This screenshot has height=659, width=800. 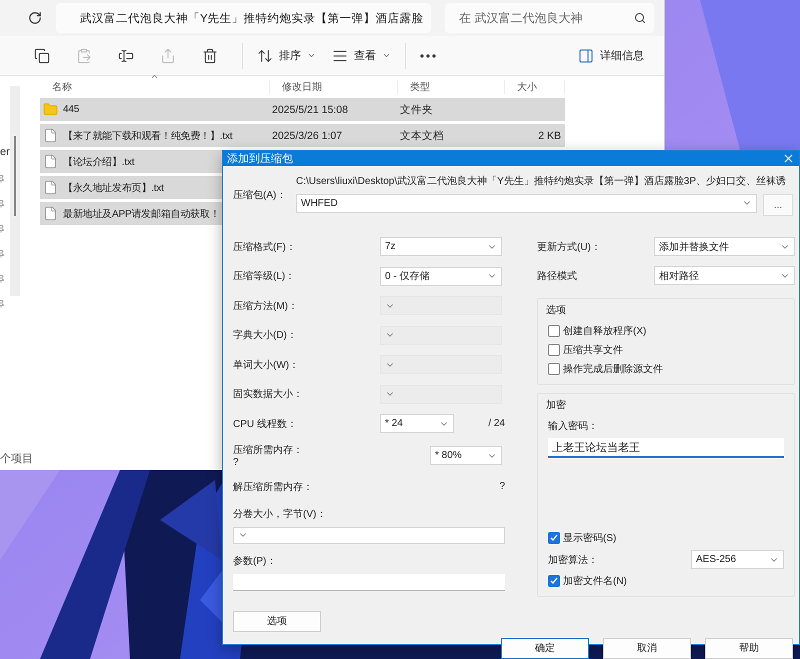 What do you see at coordinates (42, 56) in the screenshot?
I see `copy-icon` at bounding box center [42, 56].